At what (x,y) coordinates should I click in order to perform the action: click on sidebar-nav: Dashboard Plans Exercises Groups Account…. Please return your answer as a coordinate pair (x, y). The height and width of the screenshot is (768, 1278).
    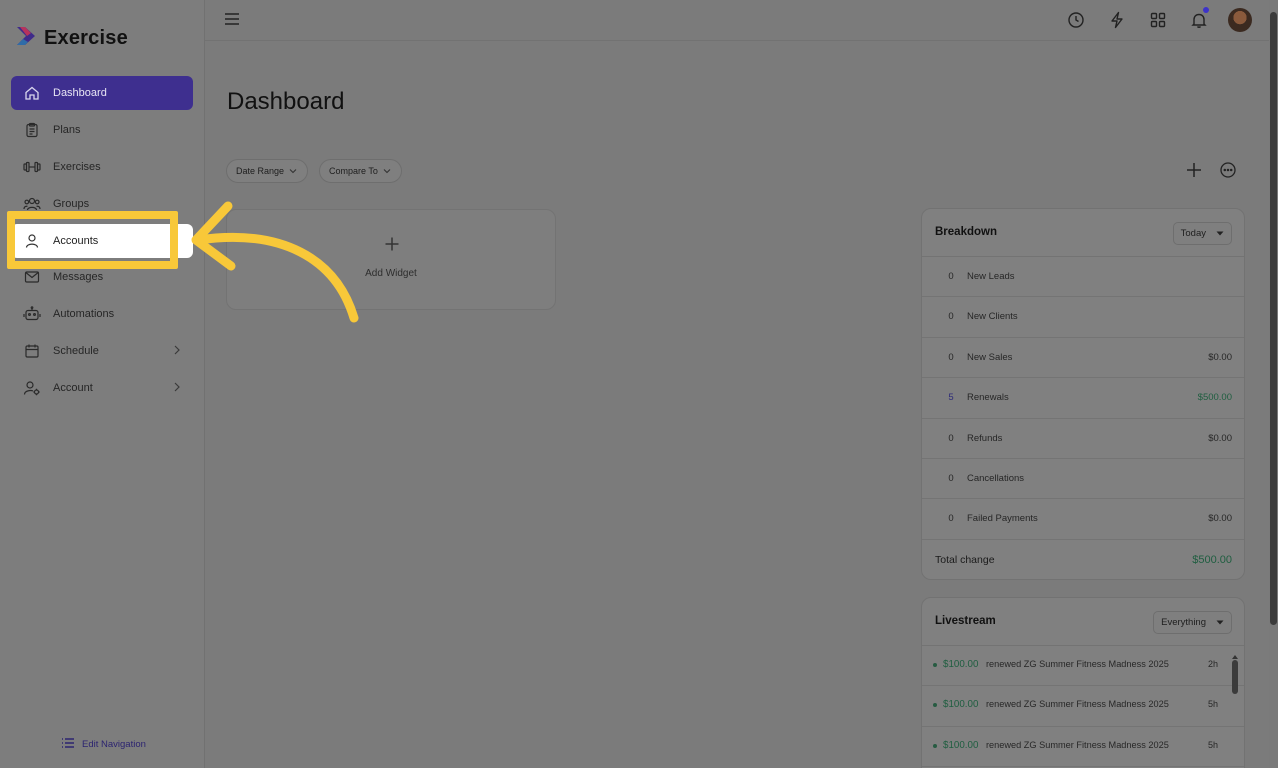
    Looking at the image, I should click on (102, 242).